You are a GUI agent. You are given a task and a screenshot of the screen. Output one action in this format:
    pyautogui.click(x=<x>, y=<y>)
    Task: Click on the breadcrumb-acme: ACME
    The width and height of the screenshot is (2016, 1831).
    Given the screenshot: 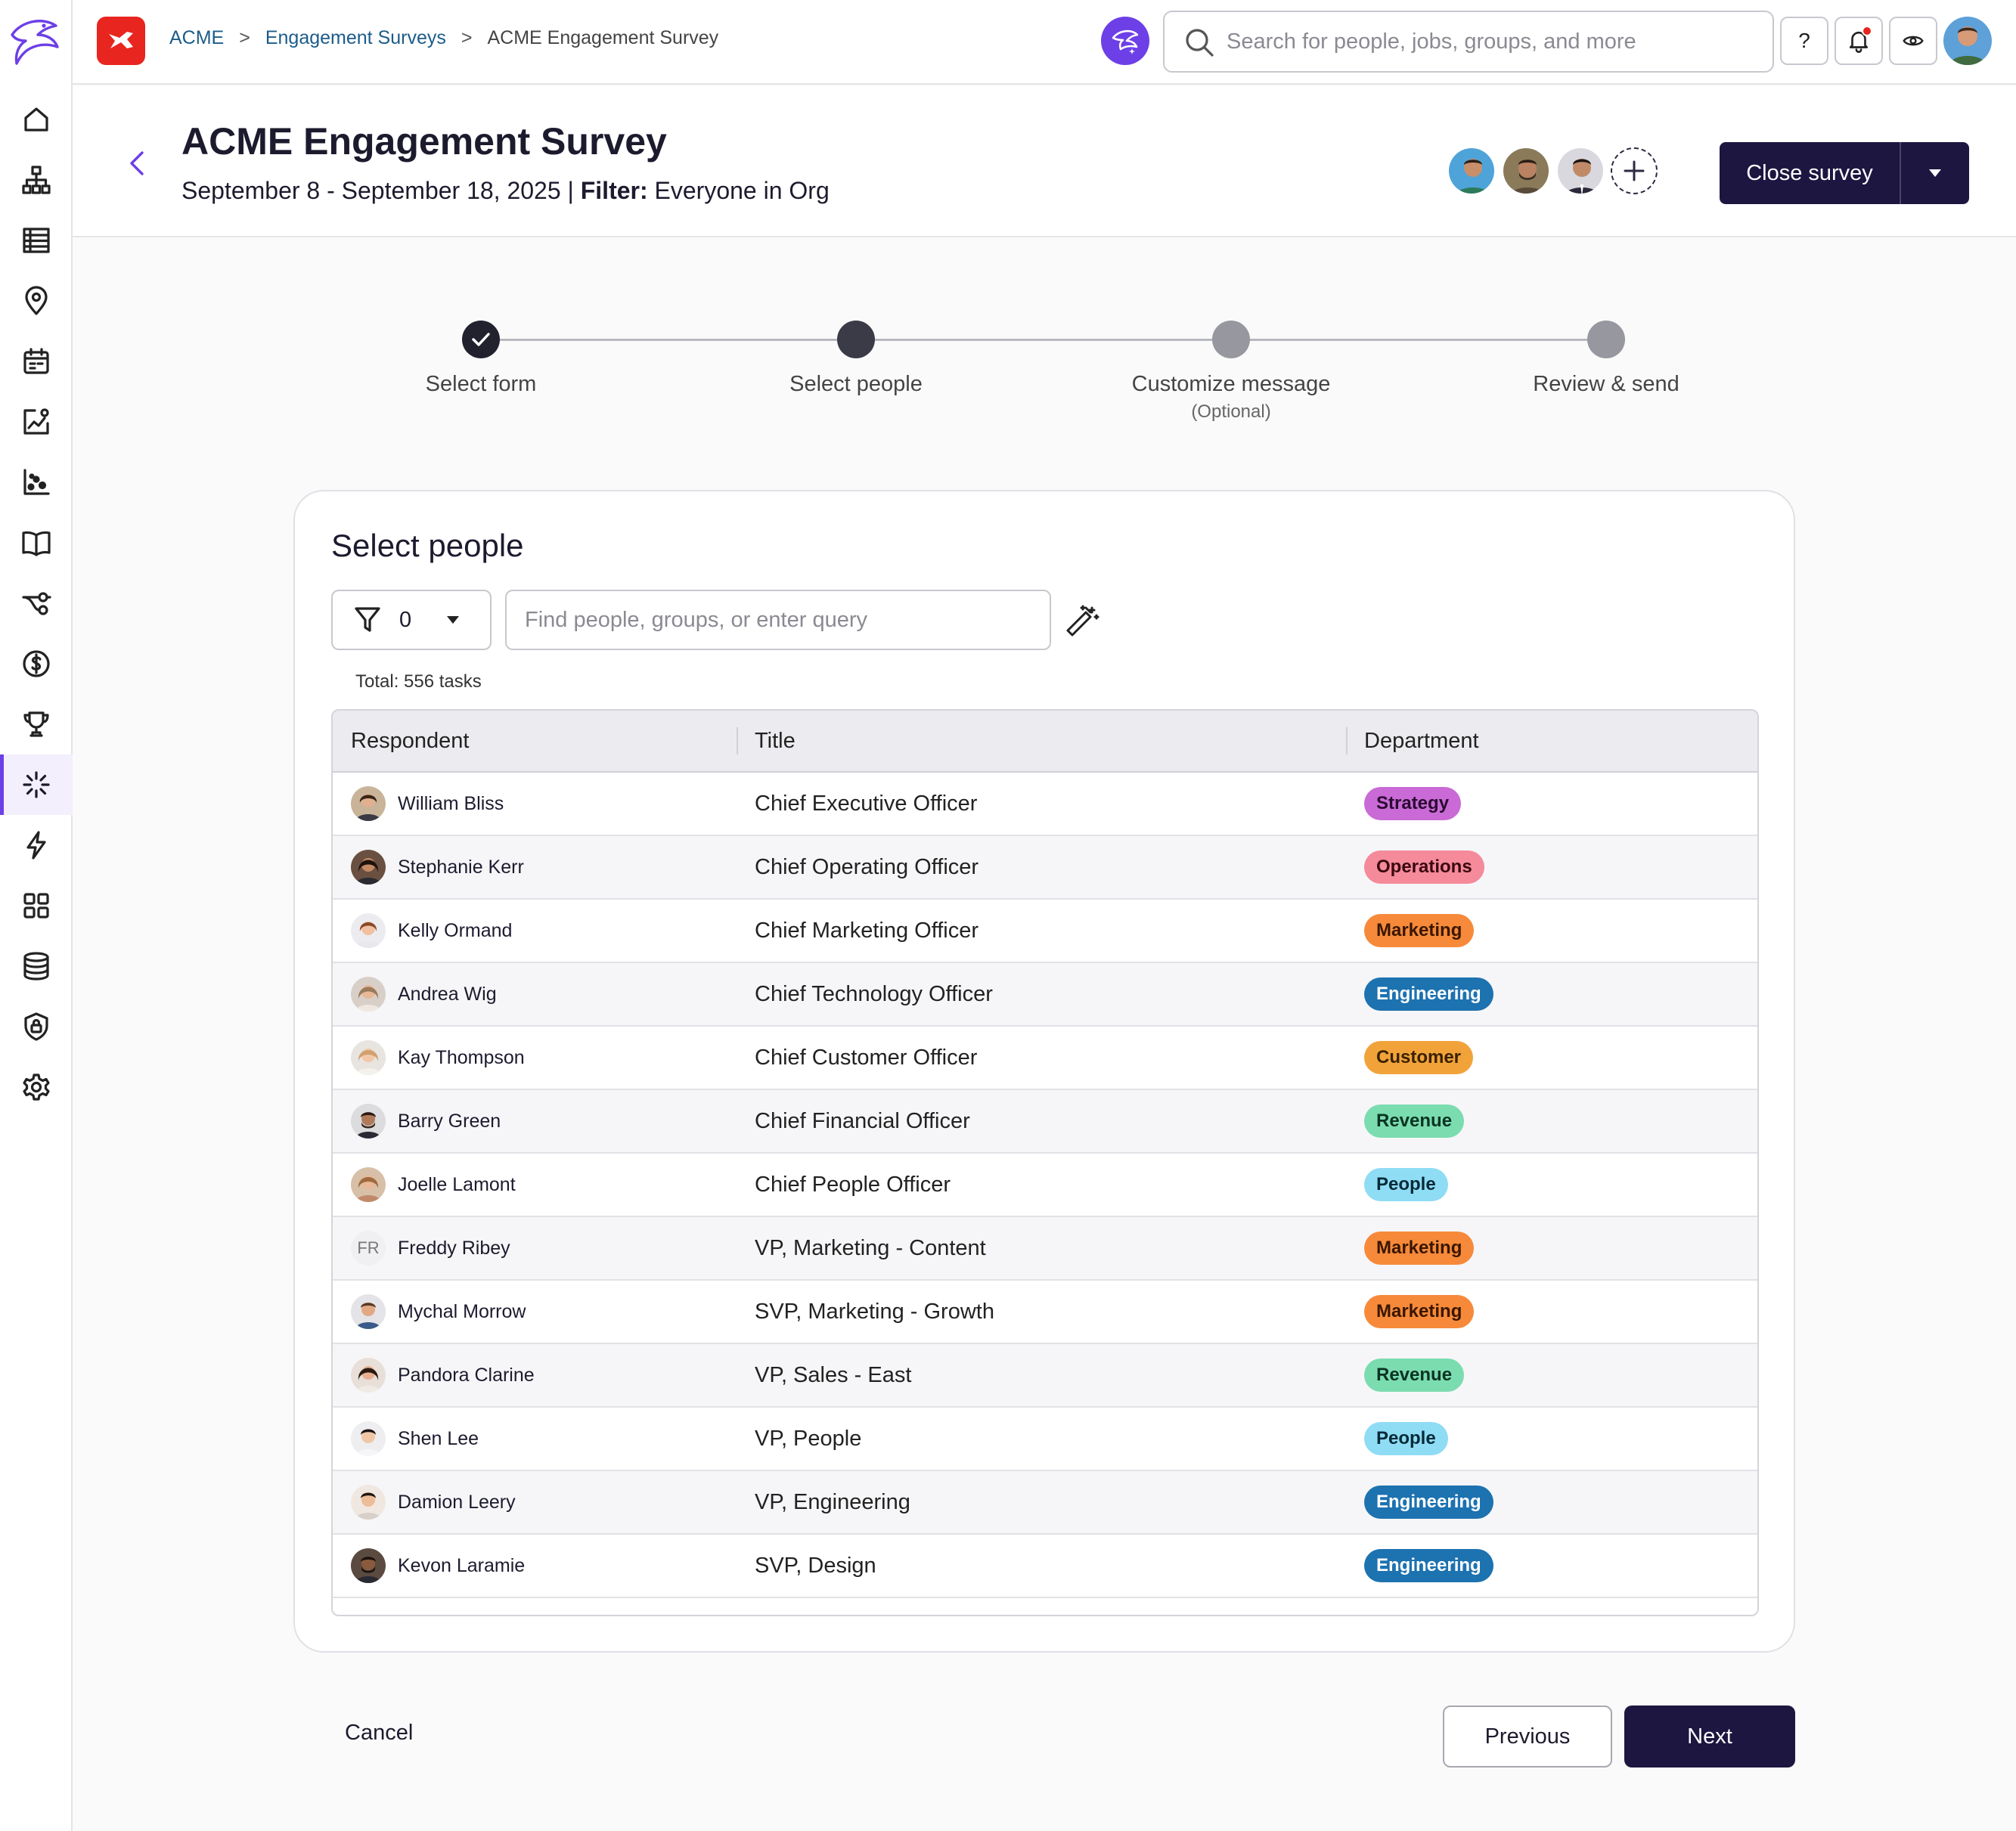 What is the action you would take?
    pyautogui.click(x=196, y=38)
    